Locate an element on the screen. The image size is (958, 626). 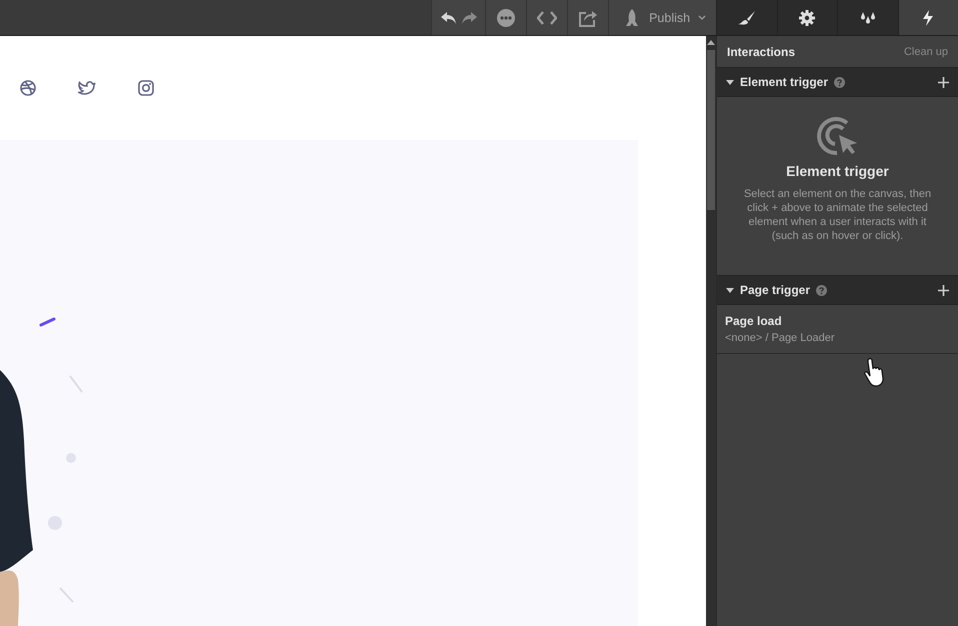
empty-state-title: Element trigger is located at coordinates (837, 171).